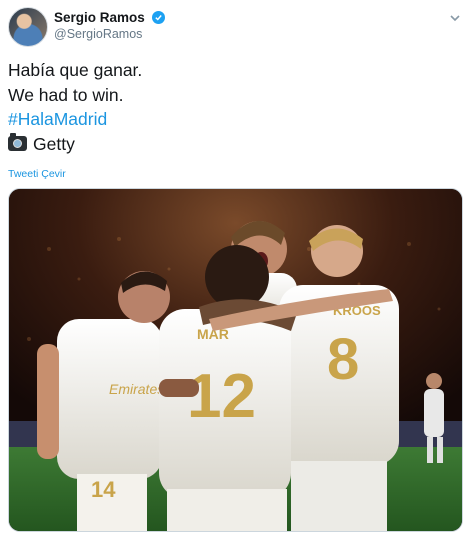 The height and width of the screenshot is (534, 474). Describe the element at coordinates (54, 143) in the screenshot. I see `credit-text: Getty` at that location.